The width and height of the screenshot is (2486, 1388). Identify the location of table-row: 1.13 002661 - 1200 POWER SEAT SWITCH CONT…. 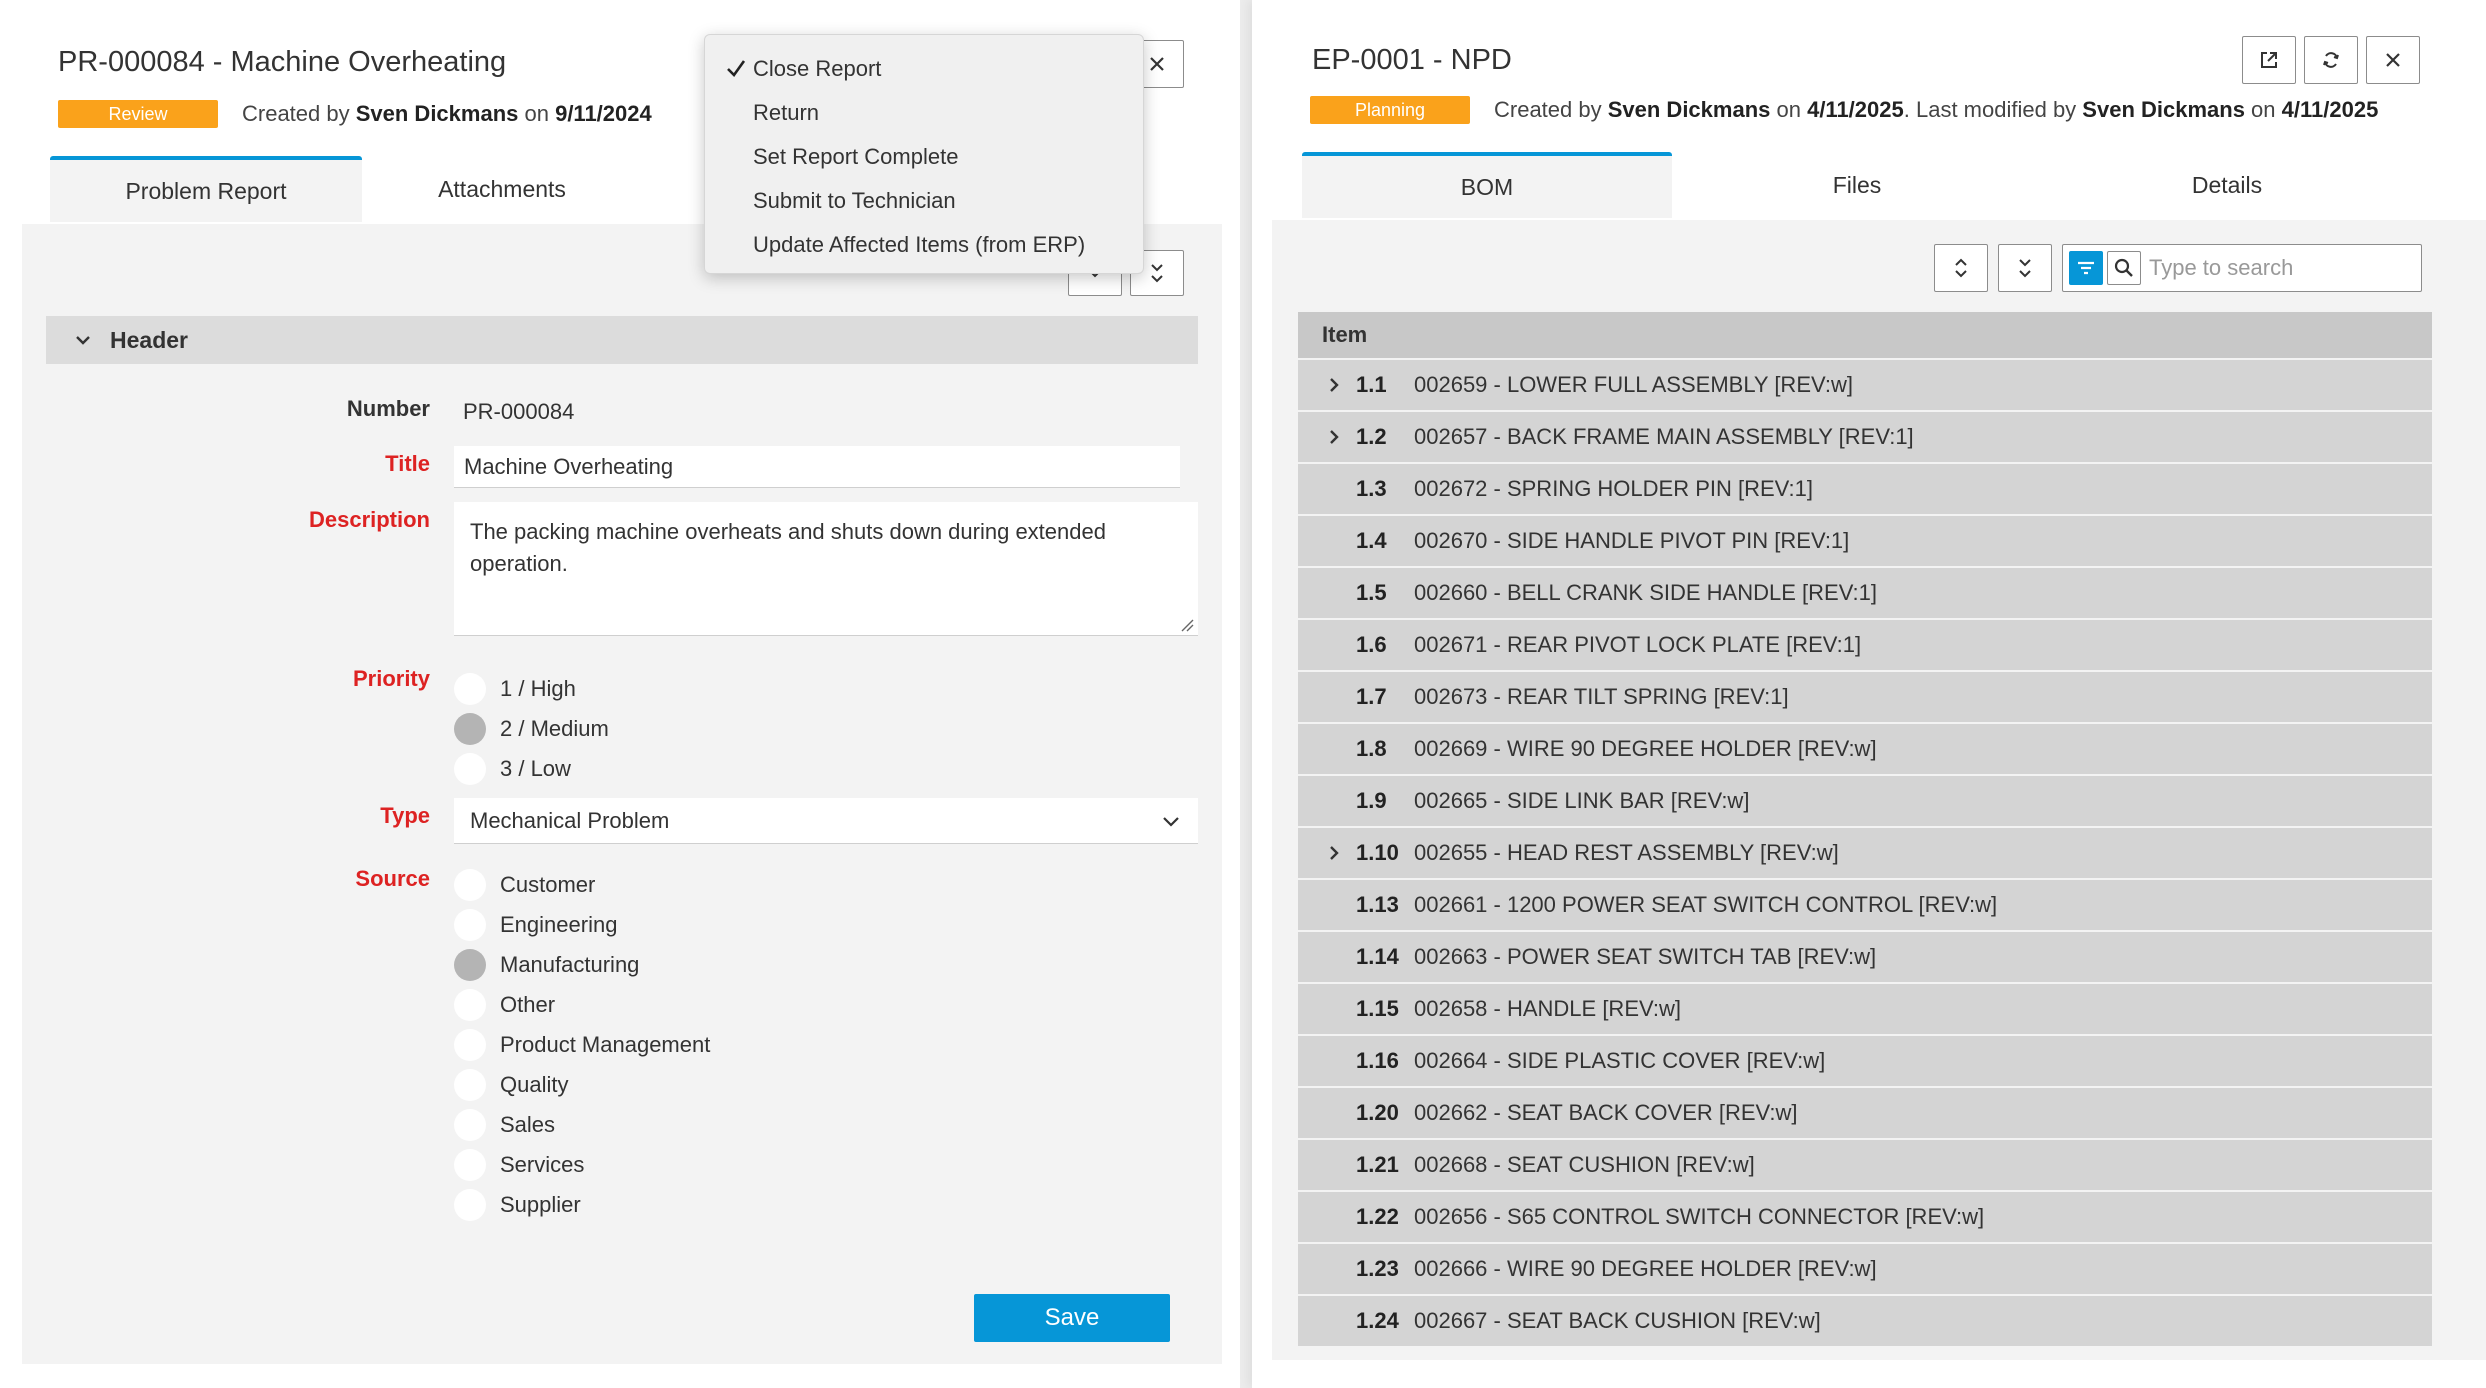
(1865, 905).